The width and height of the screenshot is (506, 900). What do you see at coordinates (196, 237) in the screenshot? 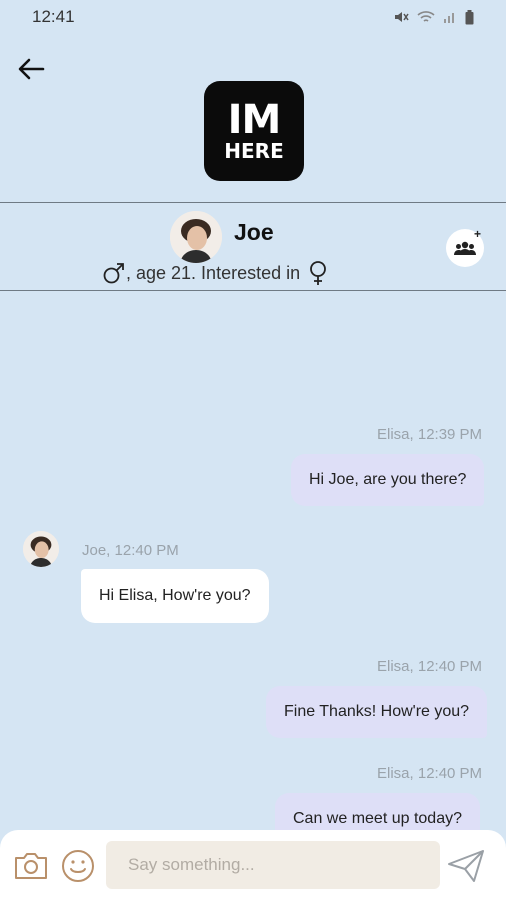
I see `profile-avatar` at bounding box center [196, 237].